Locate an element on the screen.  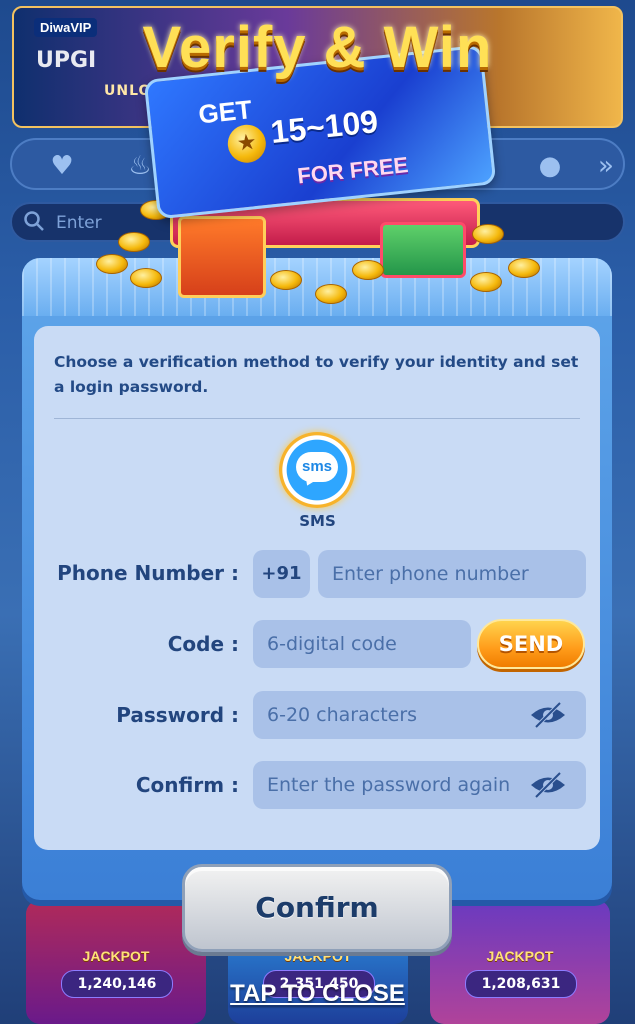
password-label: Password : is located at coordinates (177, 715).